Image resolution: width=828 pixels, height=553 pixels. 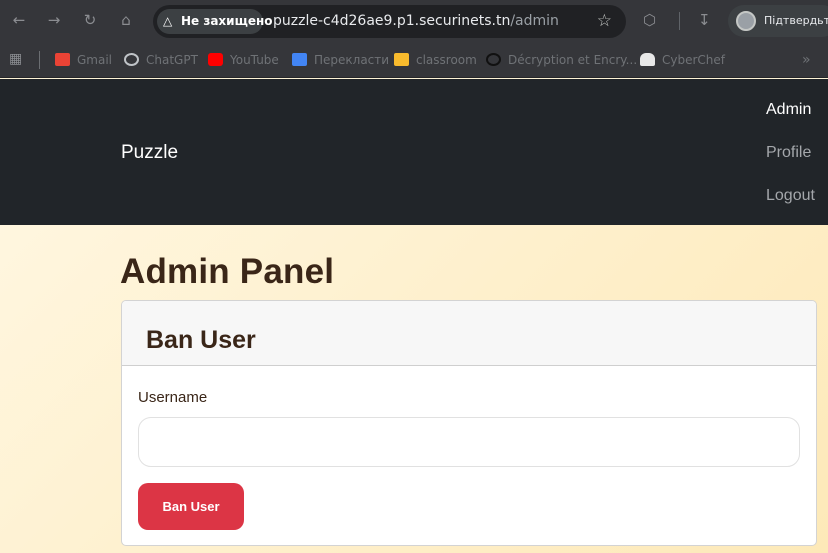 I want to click on bookmark-label: YouTube, so click(x=254, y=60).